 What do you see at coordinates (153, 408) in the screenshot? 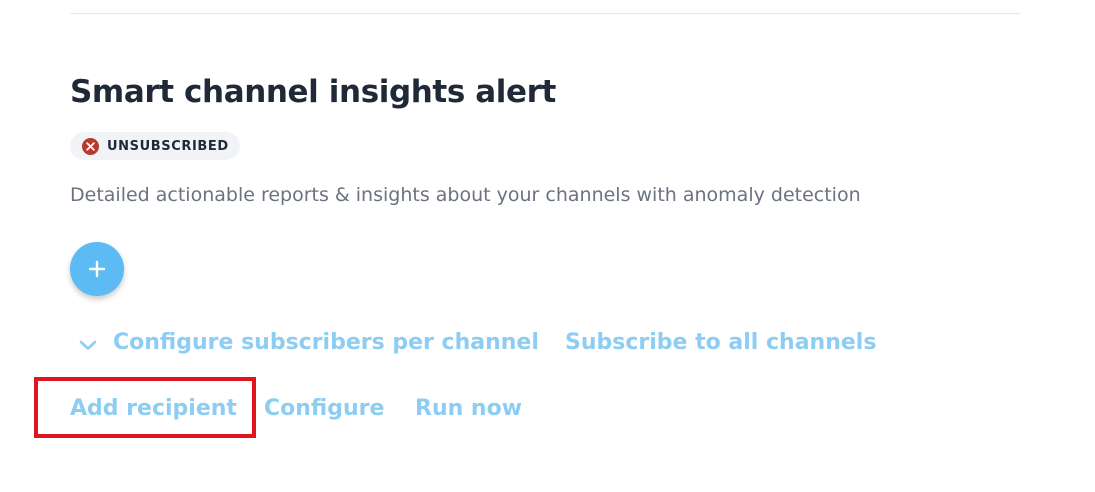
I see `add-recipient-link: Add recipient` at bounding box center [153, 408].